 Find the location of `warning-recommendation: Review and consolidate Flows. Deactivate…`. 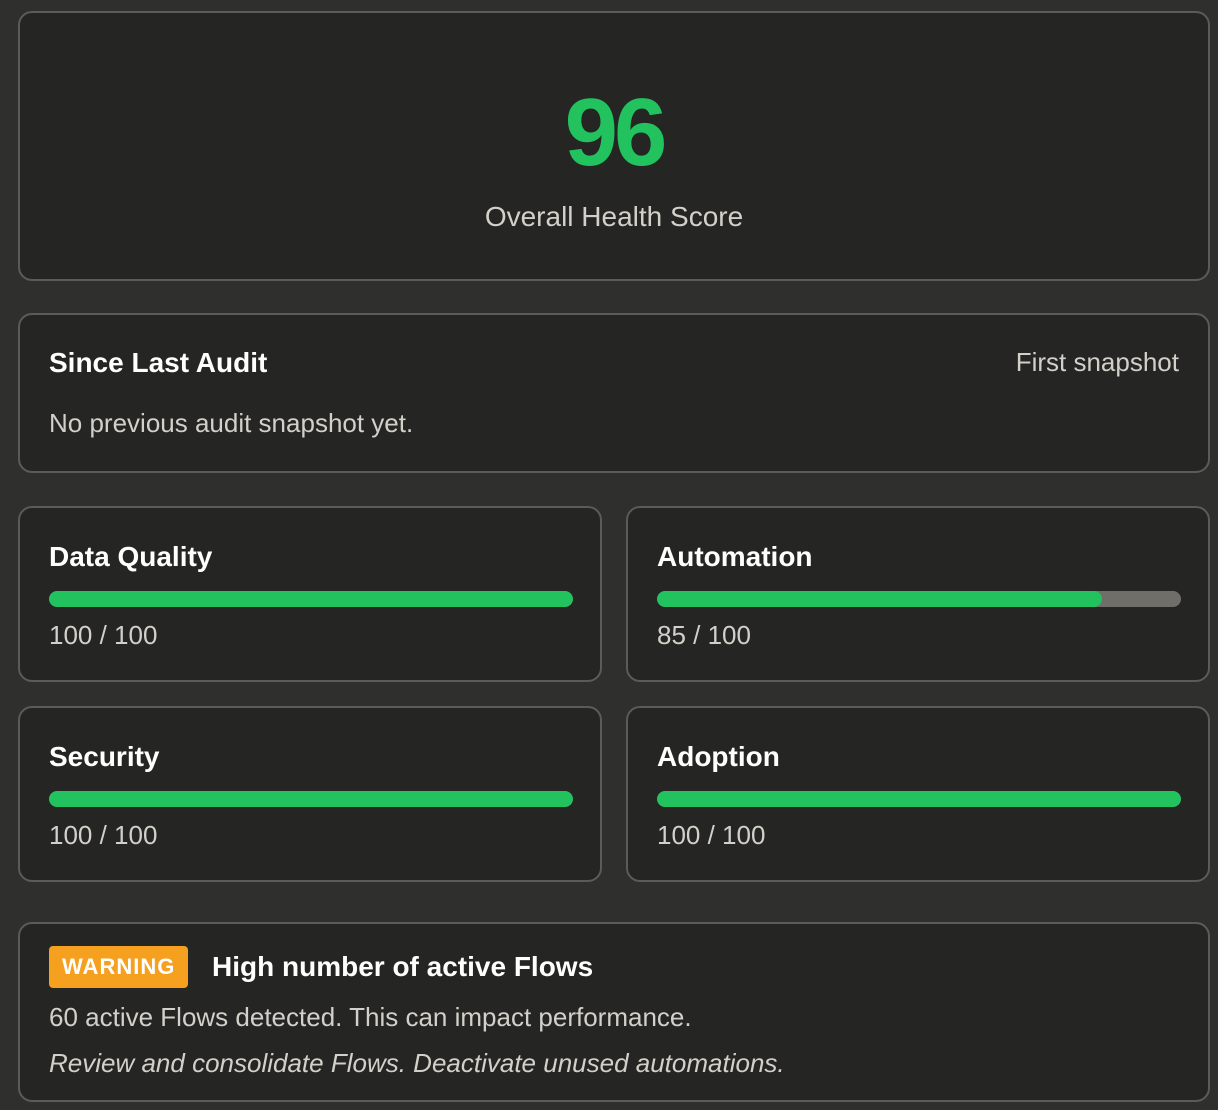

warning-recommendation: Review and consolidate Flows. Deactivate… is located at coordinates (417, 1063).